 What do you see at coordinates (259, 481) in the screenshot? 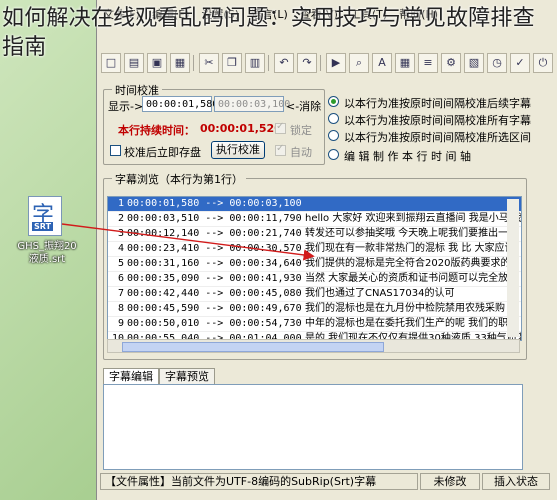
I see `status-file-info: 【文件属性】当前文件为UTF-8编码的SubRip(Srt)字幕` at bounding box center [259, 481].